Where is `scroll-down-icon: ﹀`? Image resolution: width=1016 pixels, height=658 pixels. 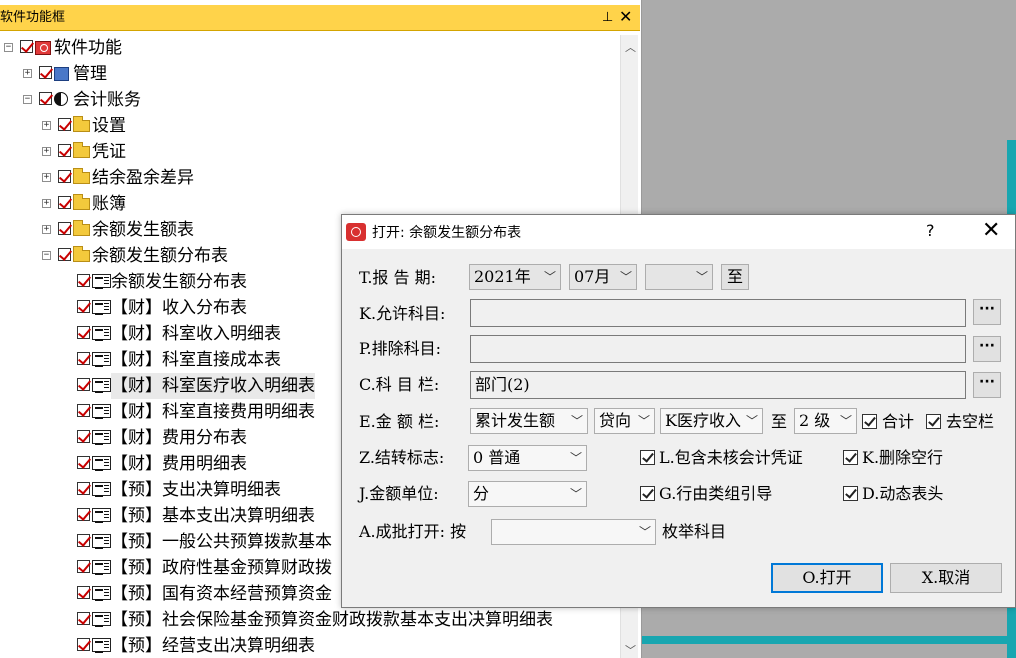
scroll-down-icon: ﹀ is located at coordinates (630, 650).